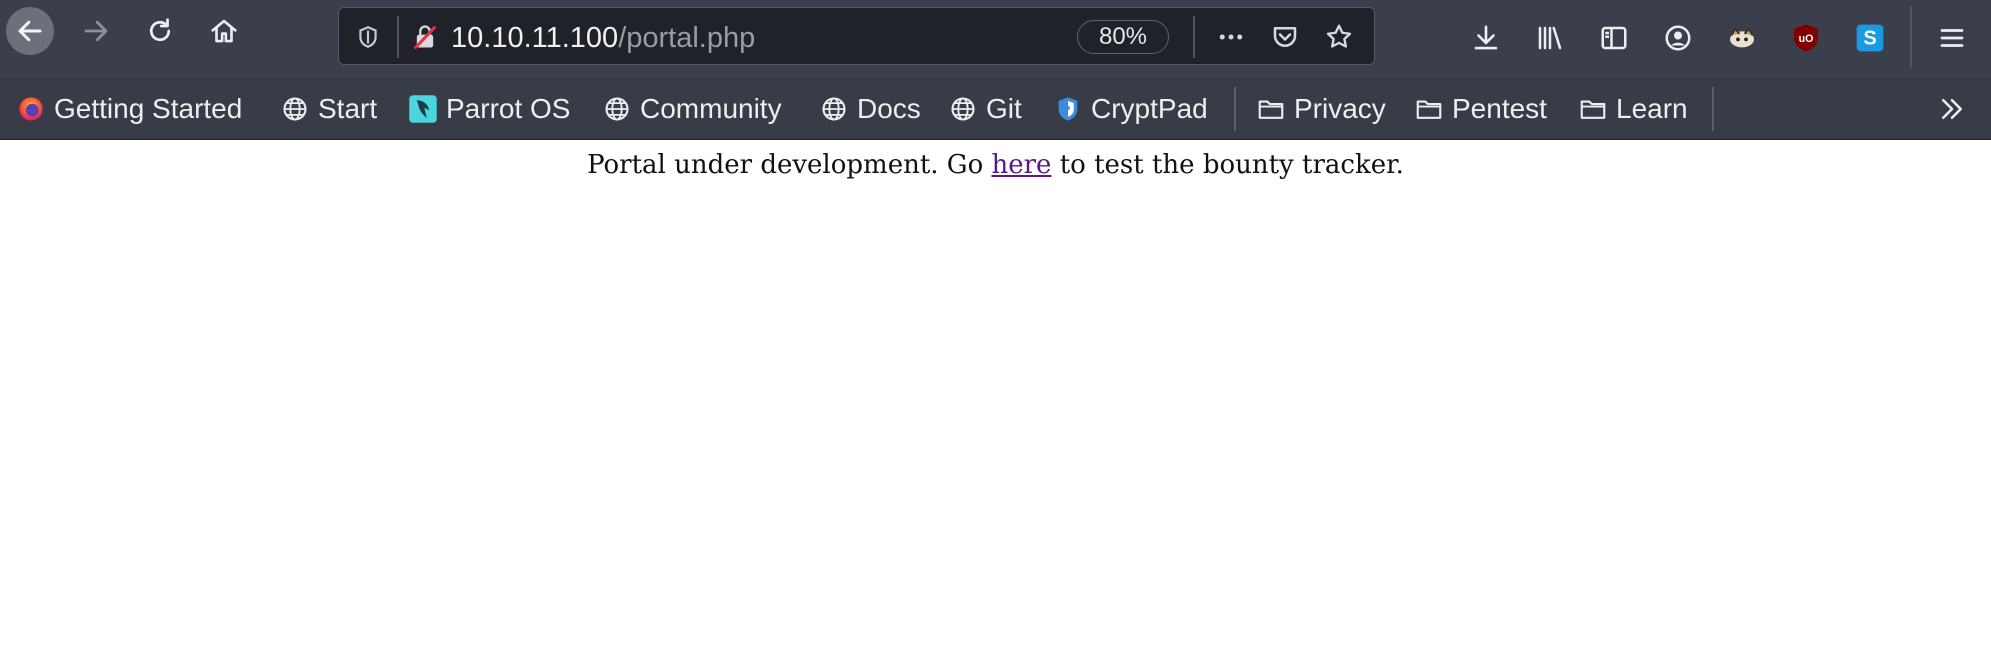  What do you see at coordinates (1004, 108) in the screenshot?
I see `bookmark-label: Git` at bounding box center [1004, 108].